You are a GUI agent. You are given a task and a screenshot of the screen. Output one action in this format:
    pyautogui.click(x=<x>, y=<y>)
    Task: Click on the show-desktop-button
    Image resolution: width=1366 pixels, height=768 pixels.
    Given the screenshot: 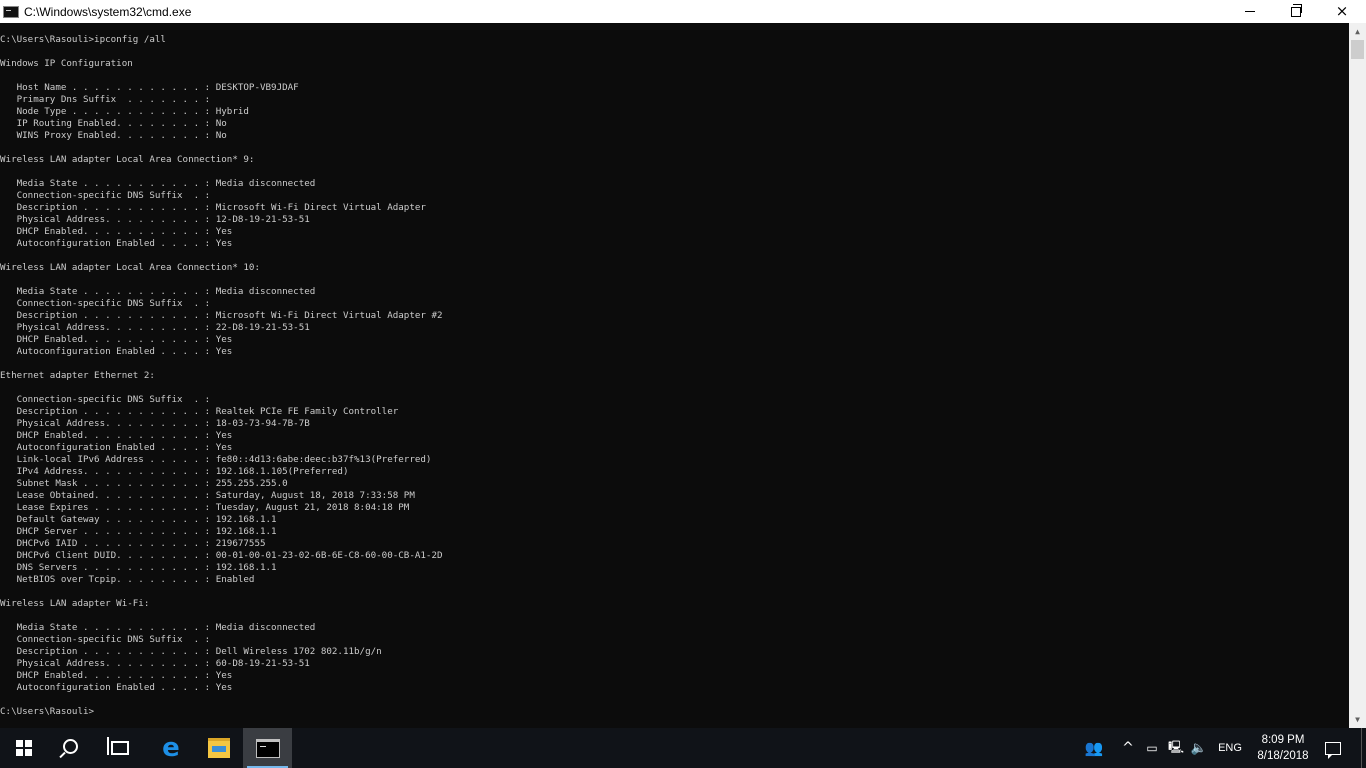 What is the action you would take?
    pyautogui.click(x=1363, y=748)
    